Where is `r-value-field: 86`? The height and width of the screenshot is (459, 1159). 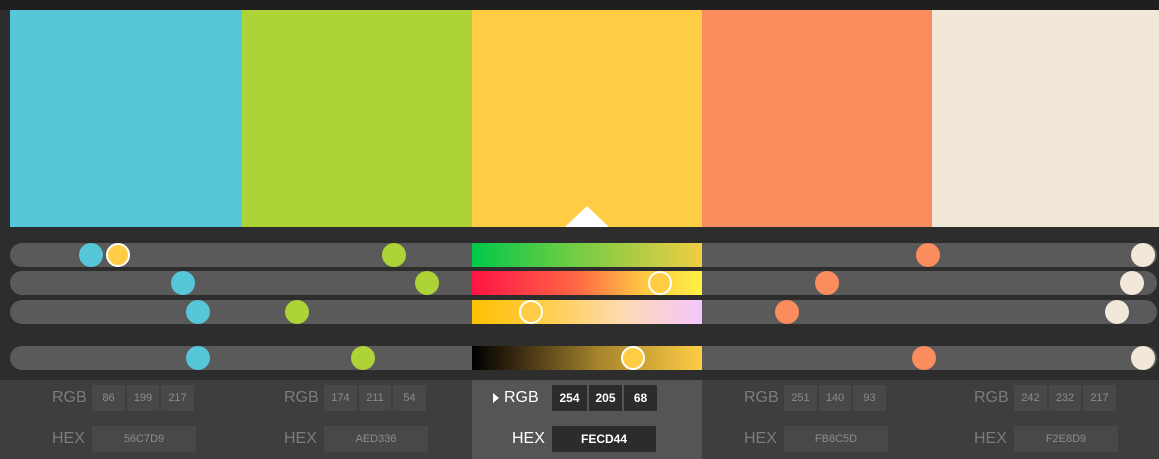 r-value-field: 86 is located at coordinates (108, 398).